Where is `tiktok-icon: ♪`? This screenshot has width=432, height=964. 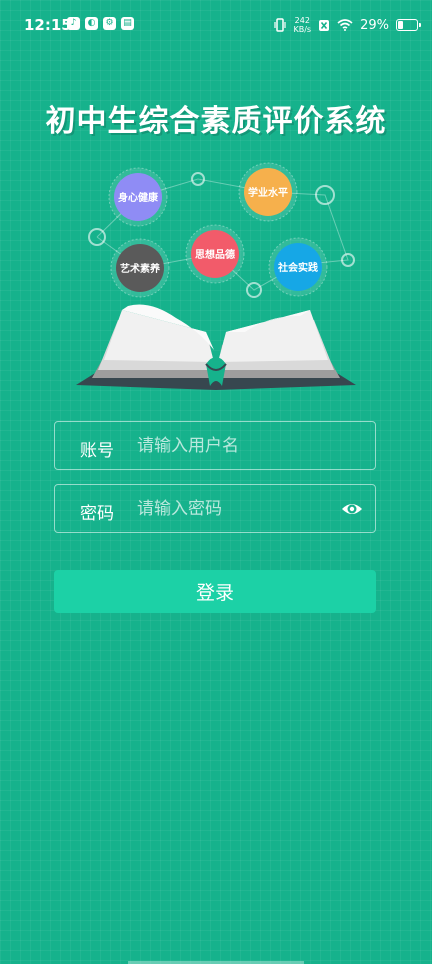
tiktok-icon: ♪ is located at coordinates (73, 23).